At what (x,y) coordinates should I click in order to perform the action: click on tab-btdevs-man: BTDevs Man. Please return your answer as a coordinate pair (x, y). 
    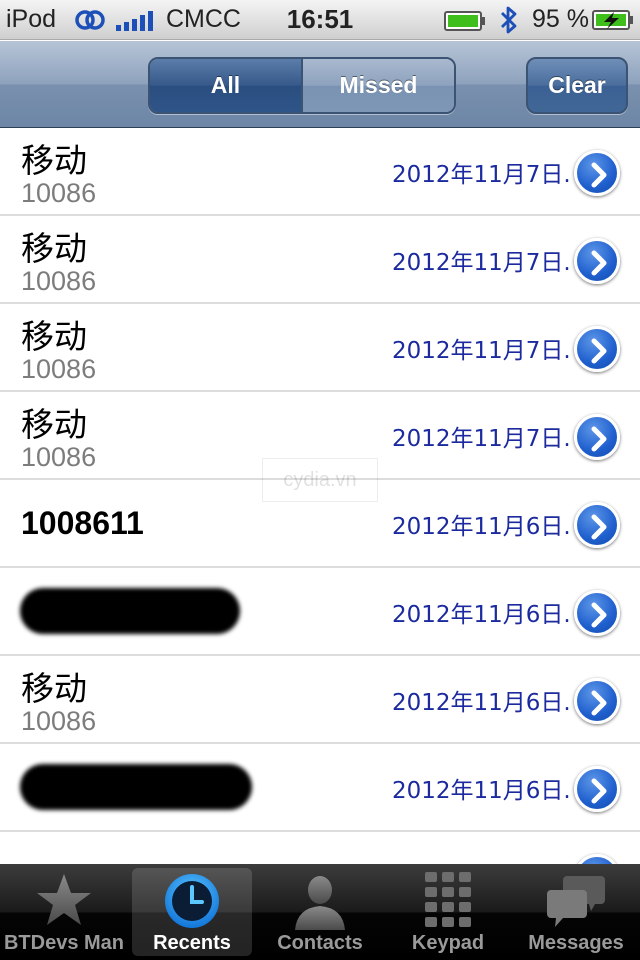
    Looking at the image, I should click on (64, 912).